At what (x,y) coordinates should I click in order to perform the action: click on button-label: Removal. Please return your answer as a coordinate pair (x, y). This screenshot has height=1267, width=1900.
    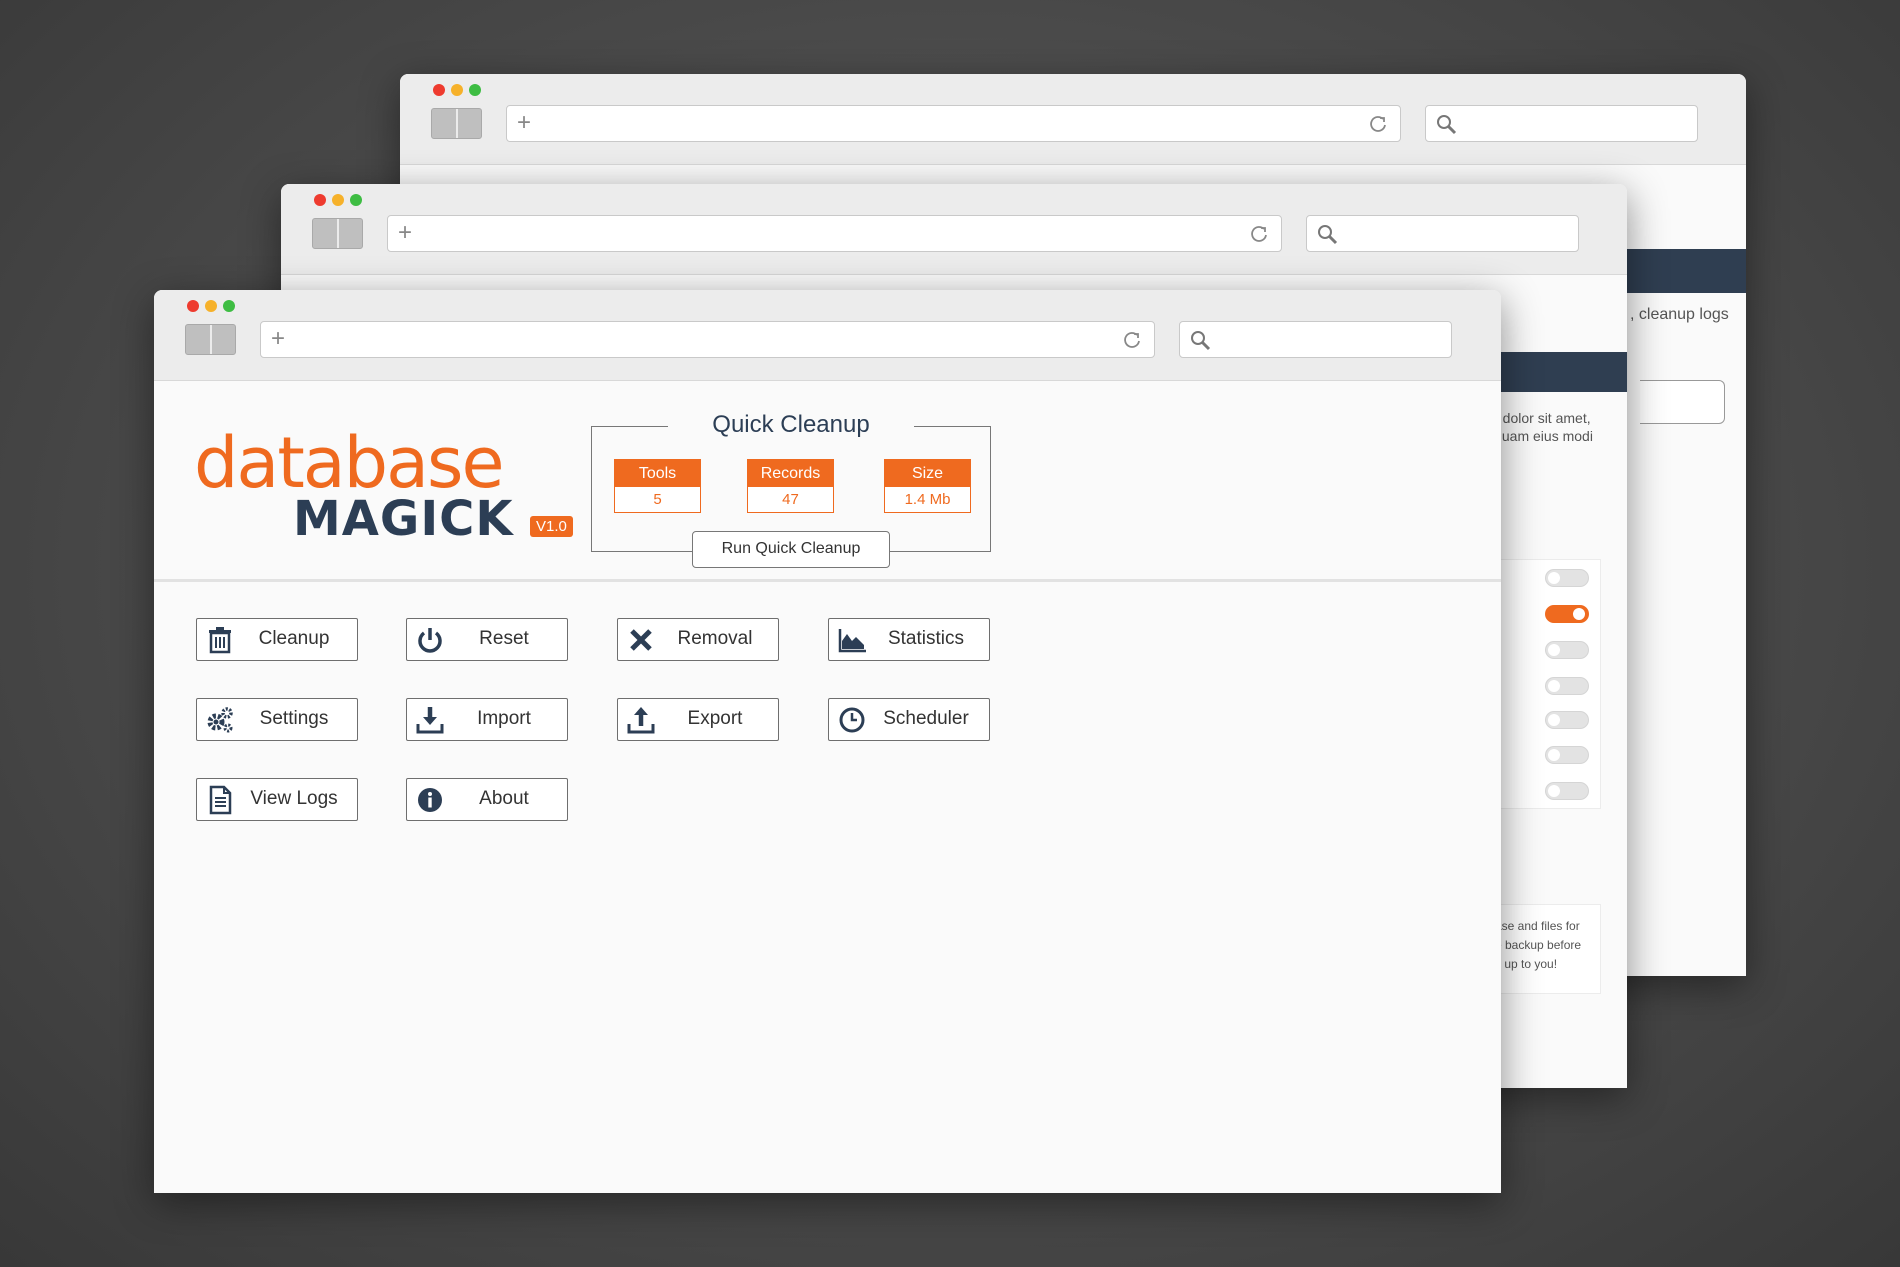
    Looking at the image, I should click on (715, 638).